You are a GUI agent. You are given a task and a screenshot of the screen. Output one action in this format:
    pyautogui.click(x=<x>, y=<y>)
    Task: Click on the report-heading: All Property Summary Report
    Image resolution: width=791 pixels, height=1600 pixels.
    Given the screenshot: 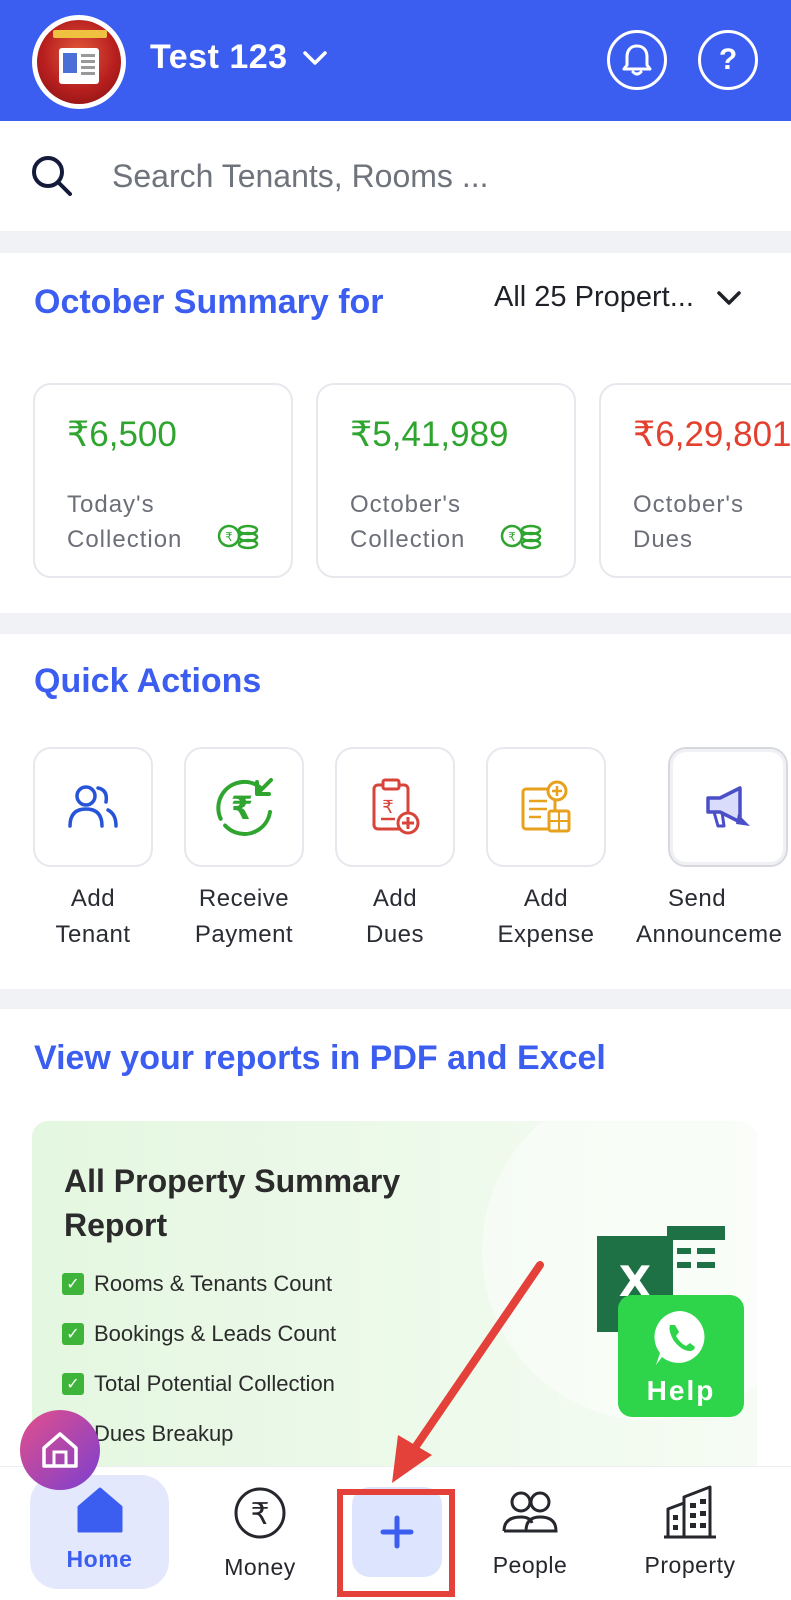 What is the action you would take?
    pyautogui.click(x=232, y=1203)
    